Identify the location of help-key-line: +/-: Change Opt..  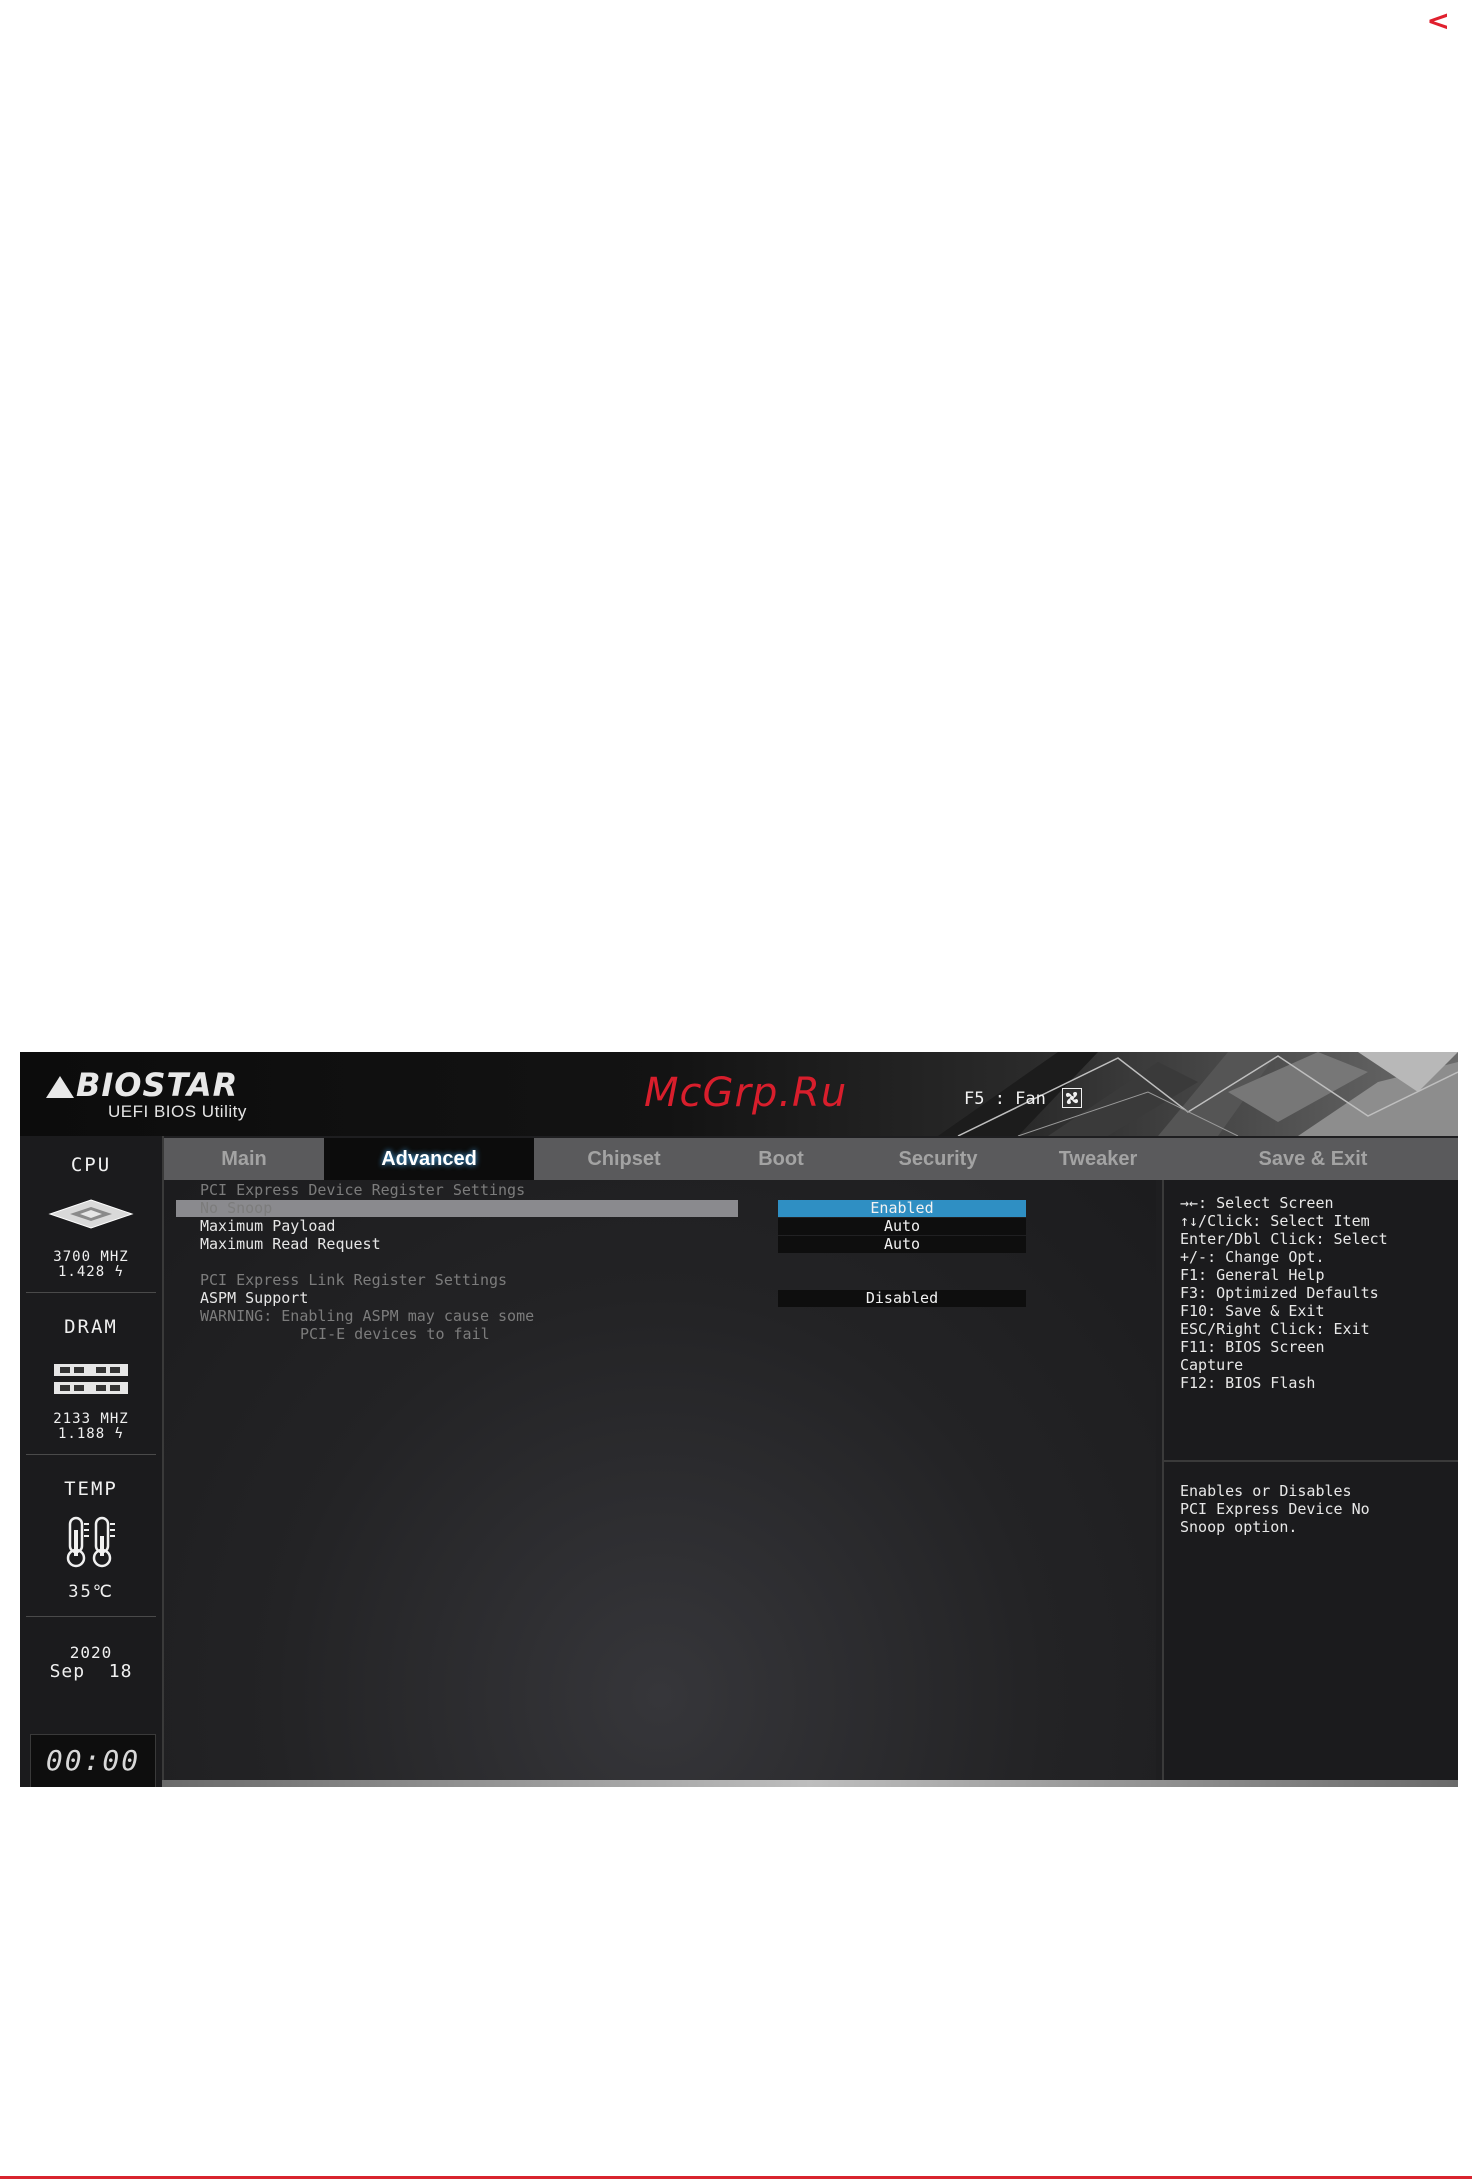
(1252, 1257).